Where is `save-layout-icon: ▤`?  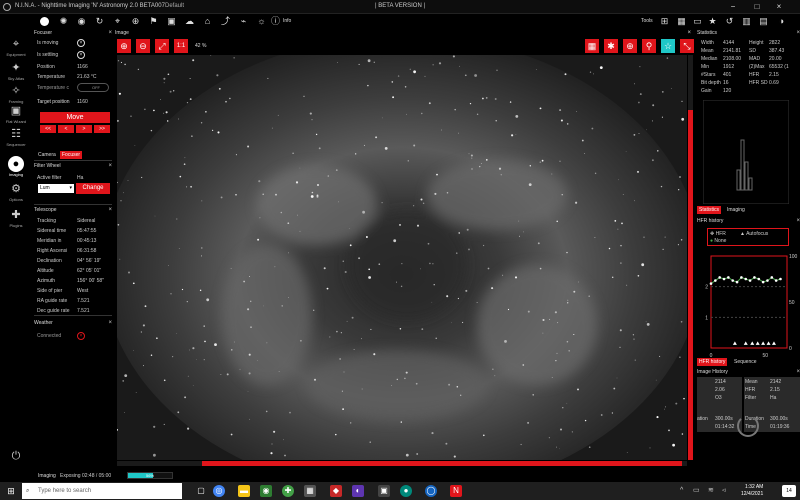
save-layout-icon: ▤ is located at coordinates (763, 21).